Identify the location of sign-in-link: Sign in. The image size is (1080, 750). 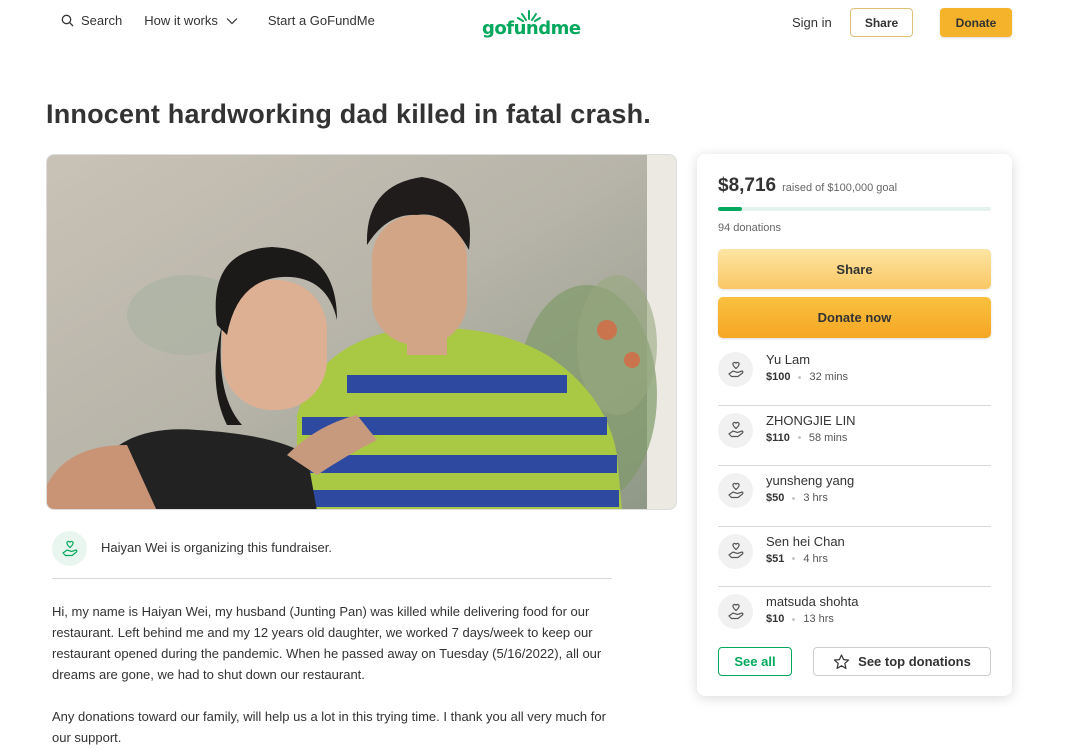
(812, 22).